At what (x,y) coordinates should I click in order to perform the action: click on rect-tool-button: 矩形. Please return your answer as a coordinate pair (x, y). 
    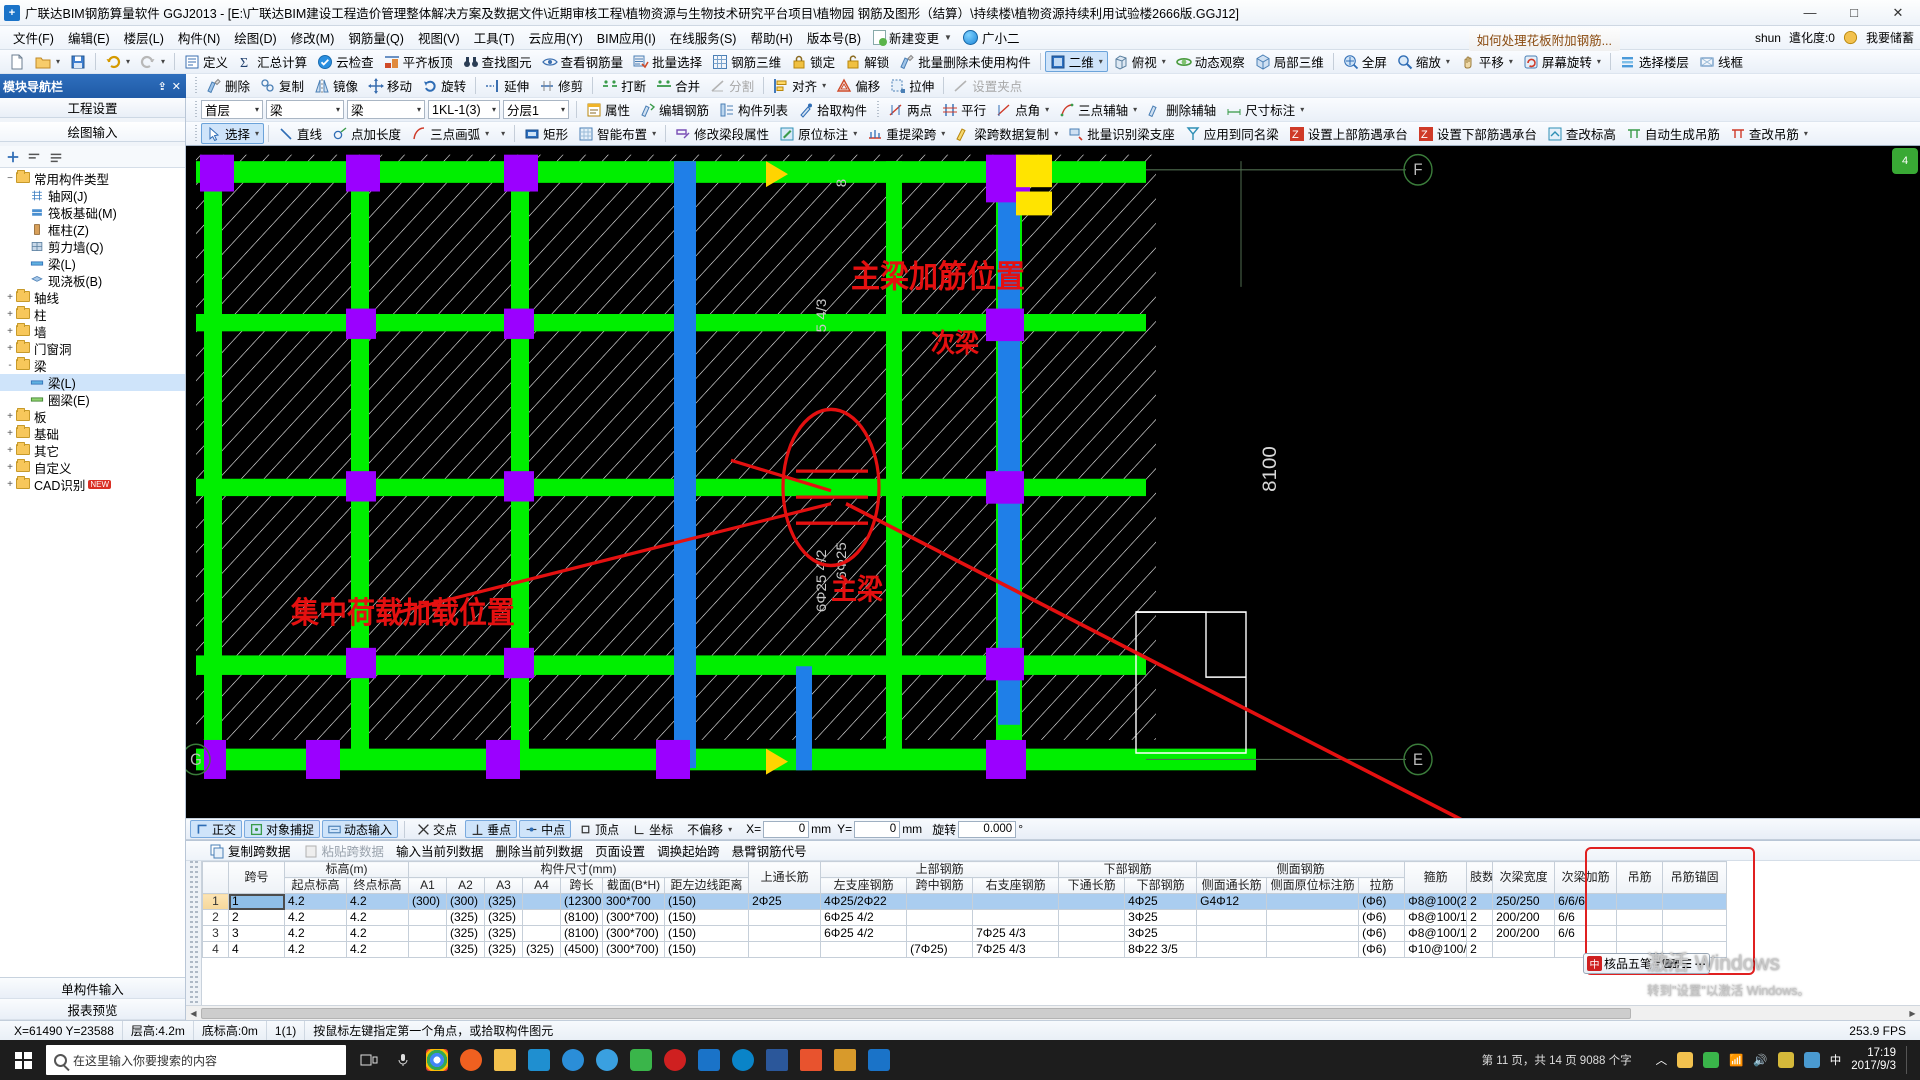
    Looking at the image, I should click on (546, 133).